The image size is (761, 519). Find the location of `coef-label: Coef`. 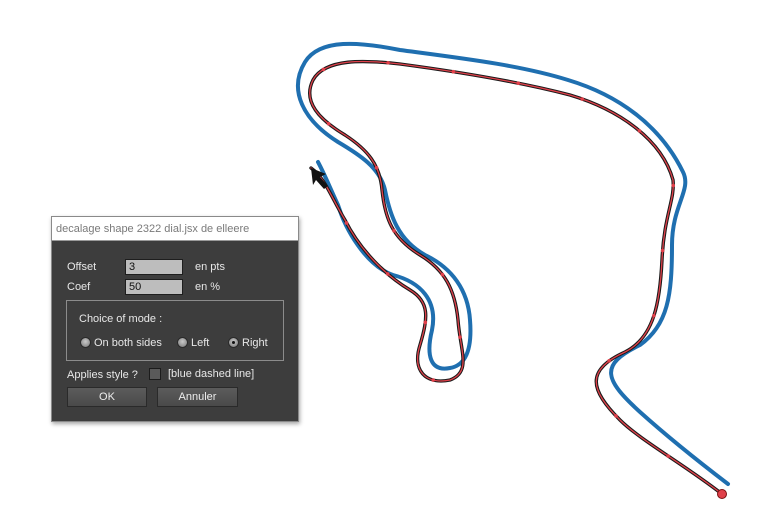

coef-label: Coef is located at coordinates (79, 287).